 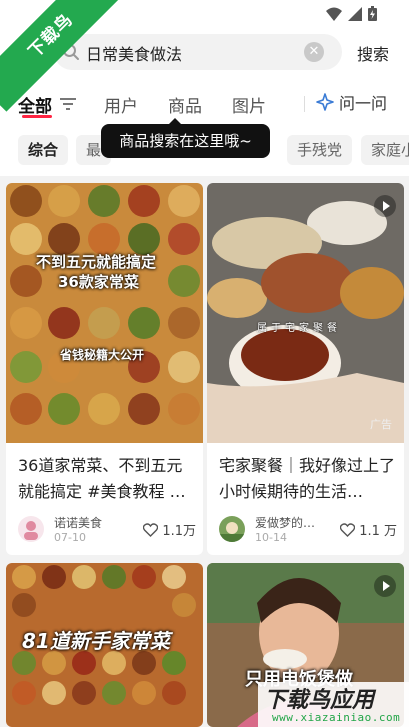 I want to click on cover-text-3: 省钱秘籍大公开, so click(x=102, y=355).